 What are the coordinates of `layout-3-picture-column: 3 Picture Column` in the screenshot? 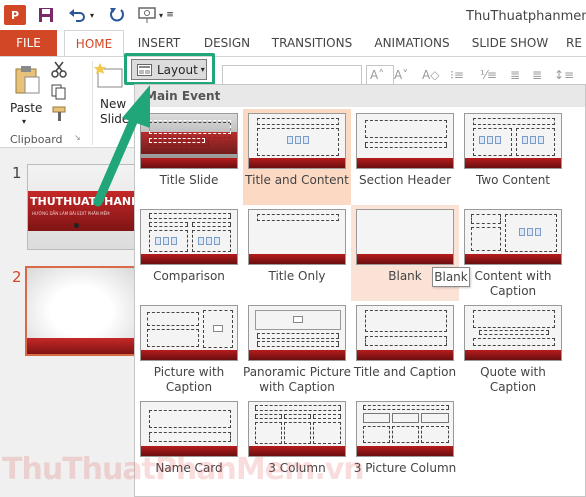 It's located at (405, 445).